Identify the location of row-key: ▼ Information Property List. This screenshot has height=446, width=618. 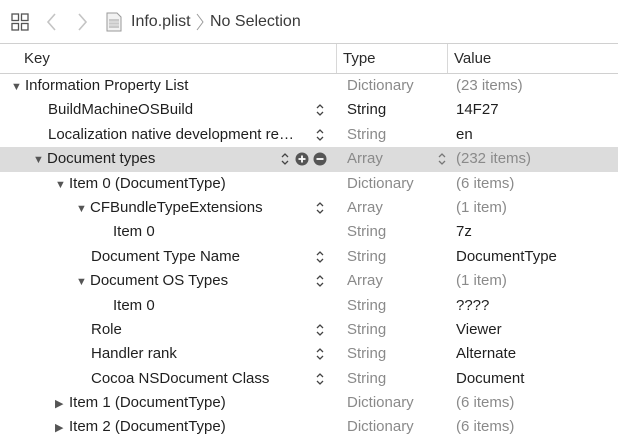
(99, 85).